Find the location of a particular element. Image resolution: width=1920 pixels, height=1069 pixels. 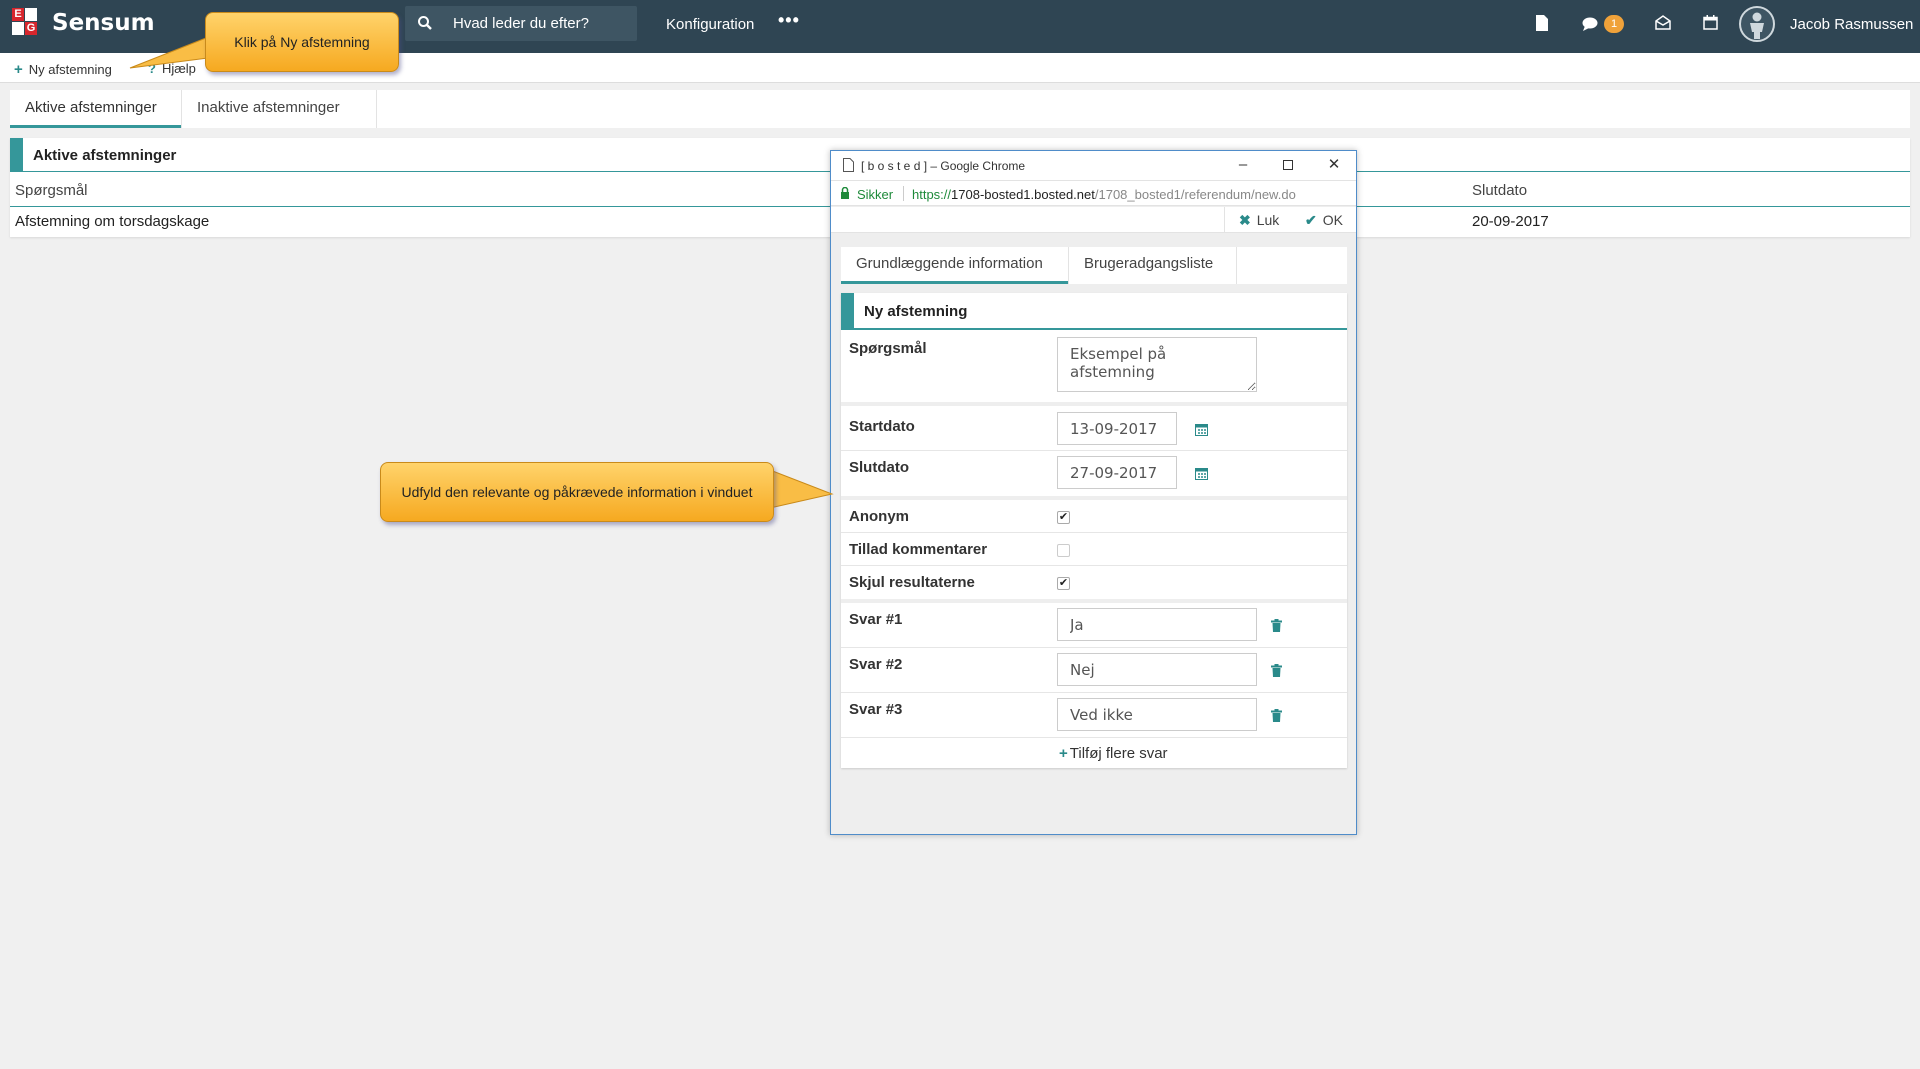

start-date-input is located at coordinates (1117, 428).